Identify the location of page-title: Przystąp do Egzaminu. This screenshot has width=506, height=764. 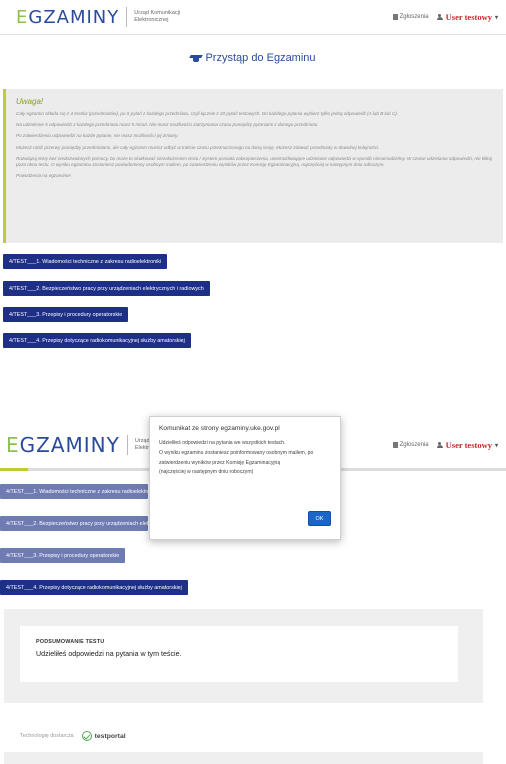
(253, 58).